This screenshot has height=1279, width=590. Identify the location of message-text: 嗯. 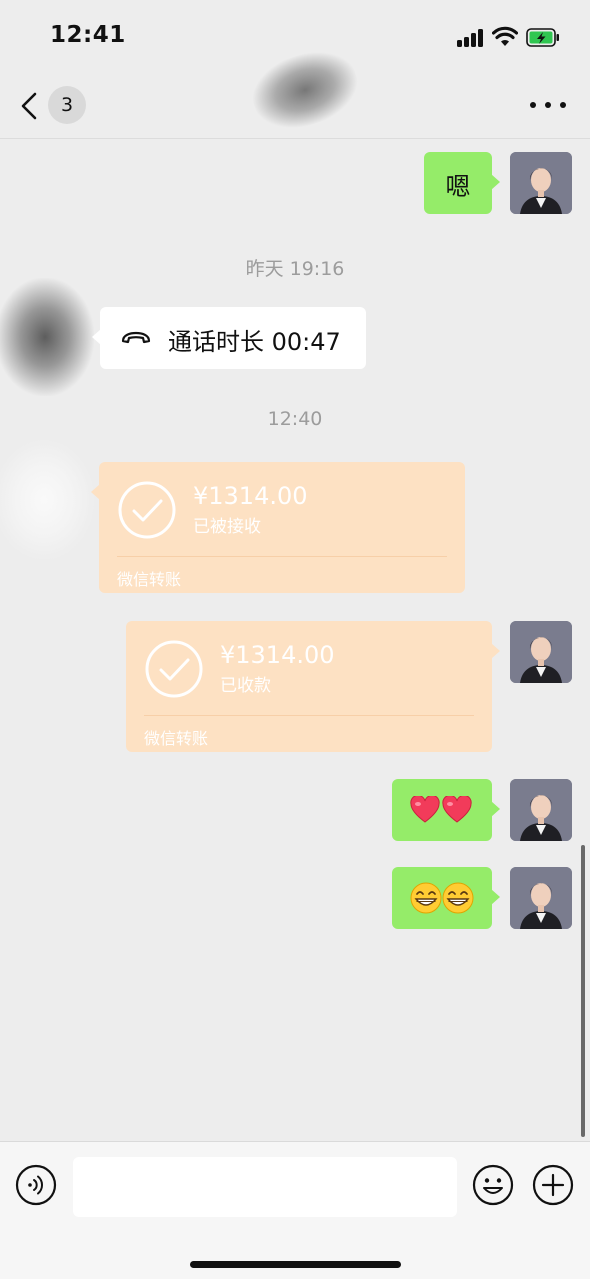
(458, 186).